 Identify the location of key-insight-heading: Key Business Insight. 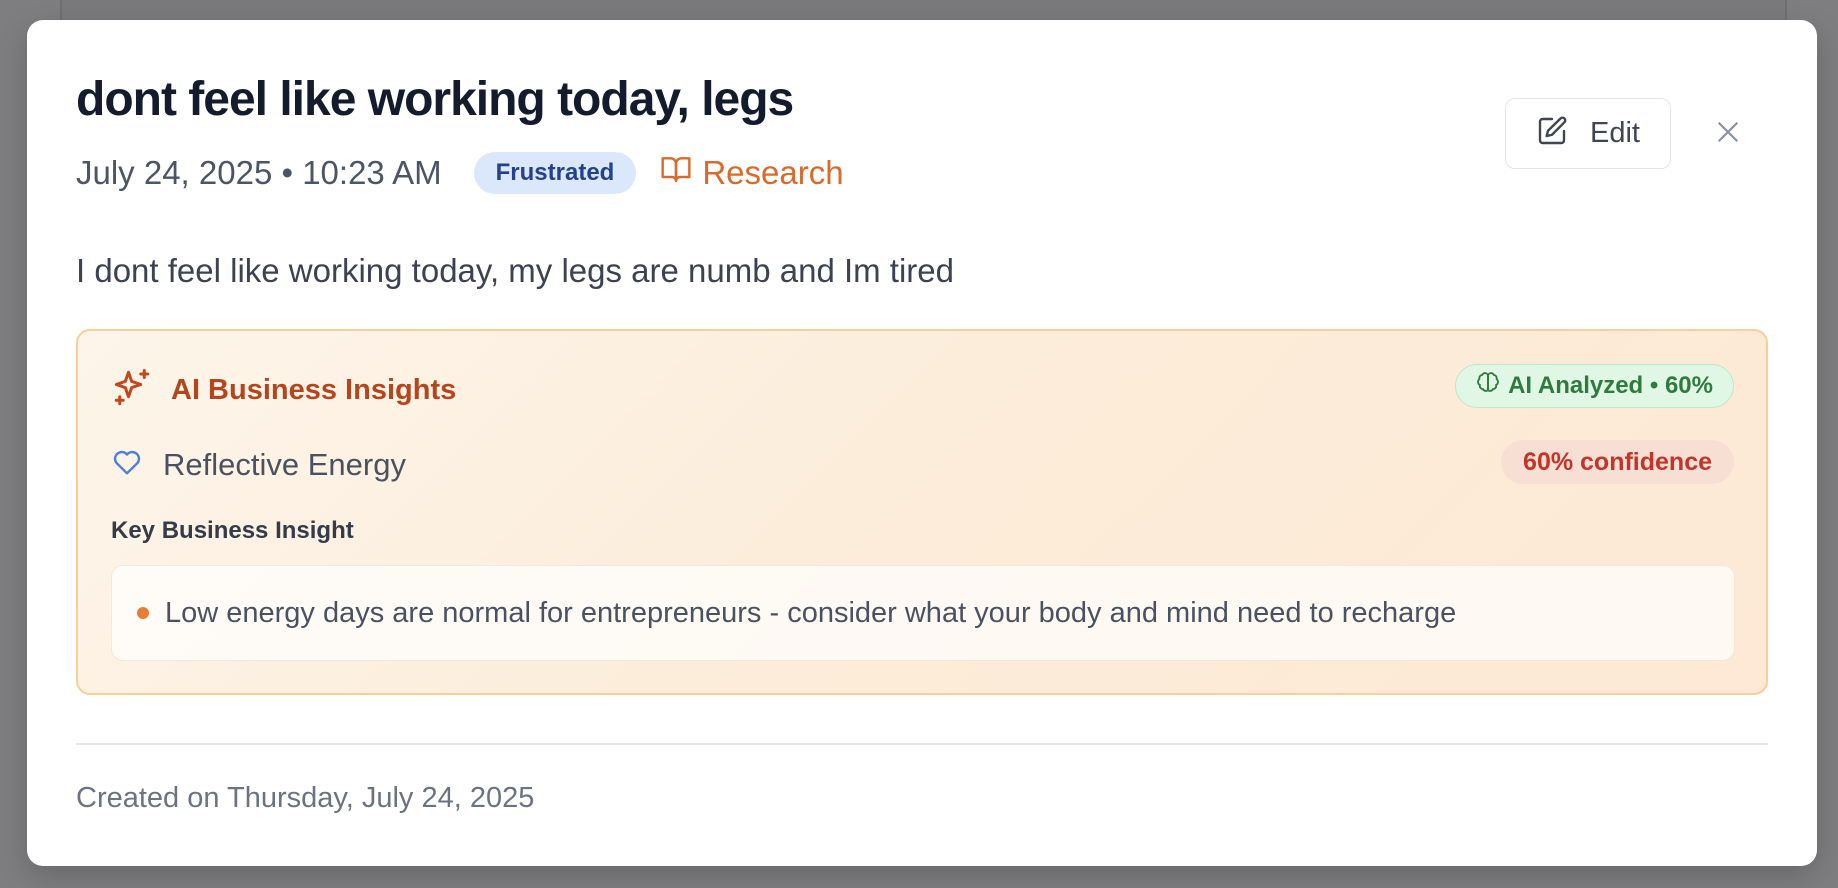
(232, 530).